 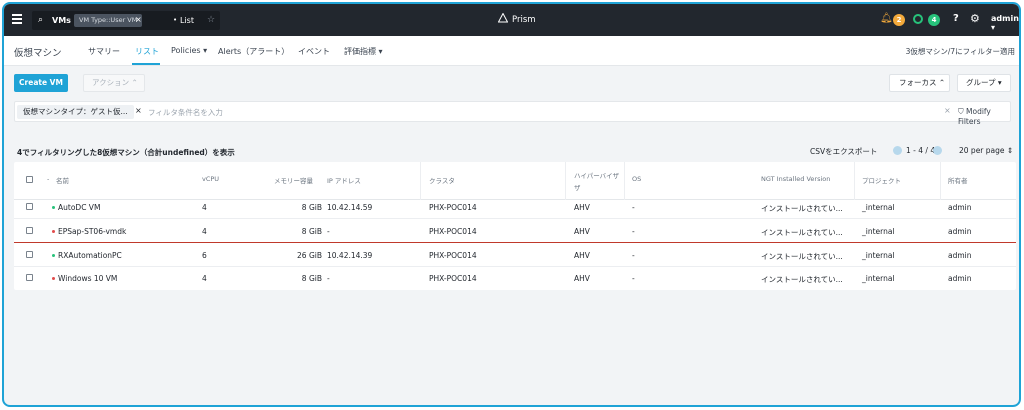 What do you see at coordinates (114, 83) in the screenshot?
I see `actions-dropdown: アクション ⌃` at bounding box center [114, 83].